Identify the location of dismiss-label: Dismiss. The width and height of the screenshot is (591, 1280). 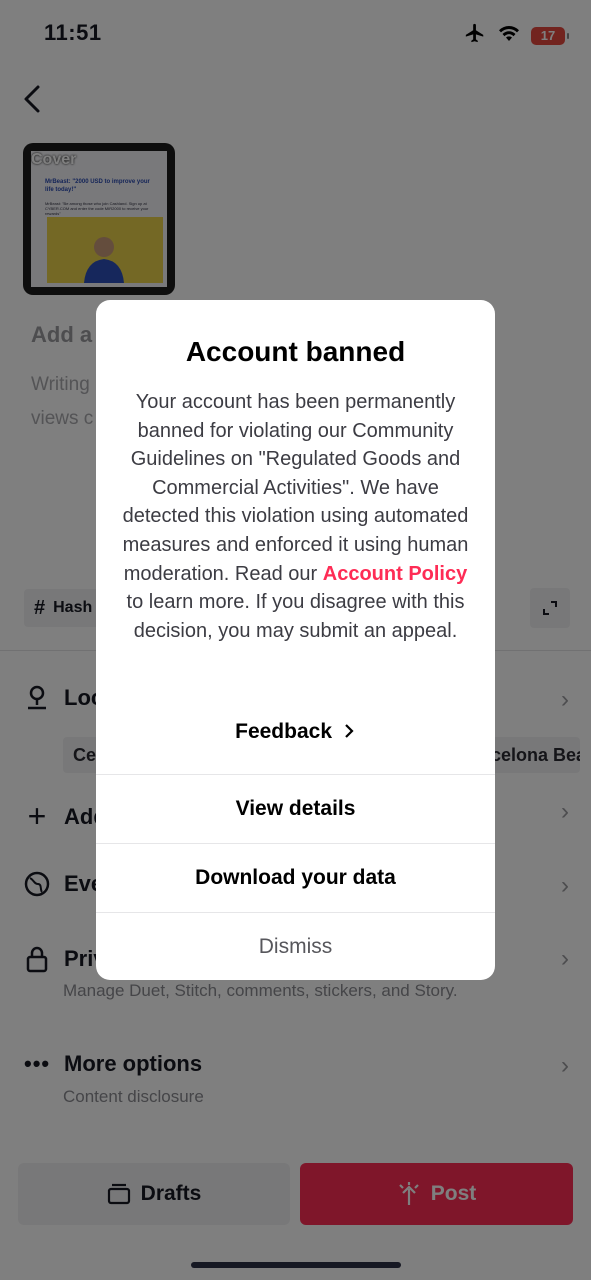
(295, 946).